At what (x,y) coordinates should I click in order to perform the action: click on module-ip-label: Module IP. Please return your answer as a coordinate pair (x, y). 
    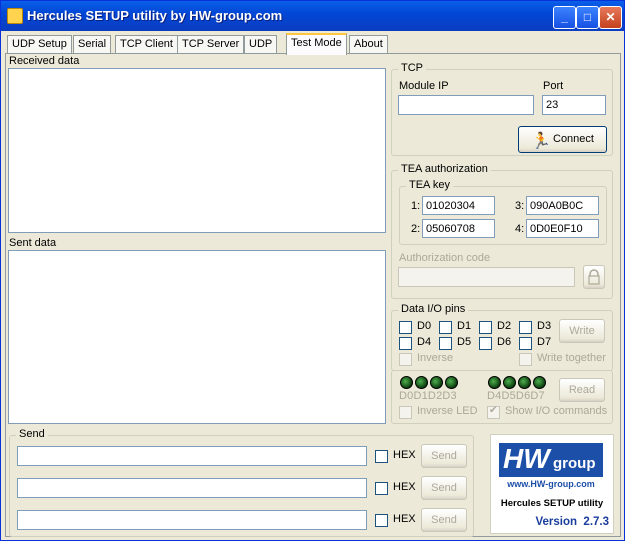
    Looking at the image, I should click on (424, 86).